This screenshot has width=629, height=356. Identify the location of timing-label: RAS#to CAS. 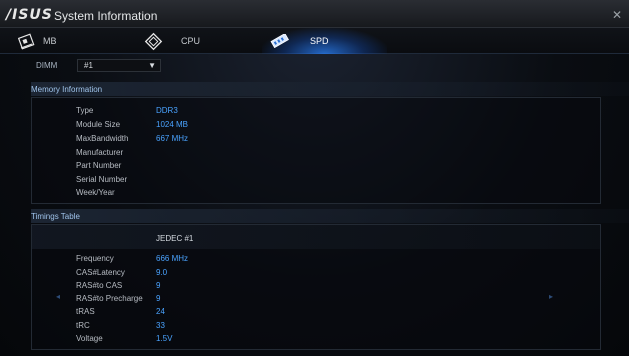
(99, 285).